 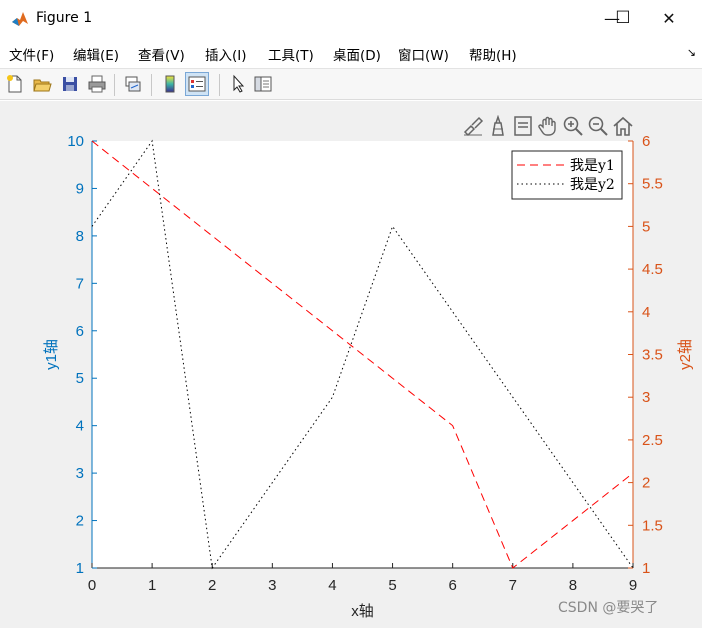 What do you see at coordinates (31, 54) in the screenshot?
I see `menu-file: 文件(F)` at bounding box center [31, 54].